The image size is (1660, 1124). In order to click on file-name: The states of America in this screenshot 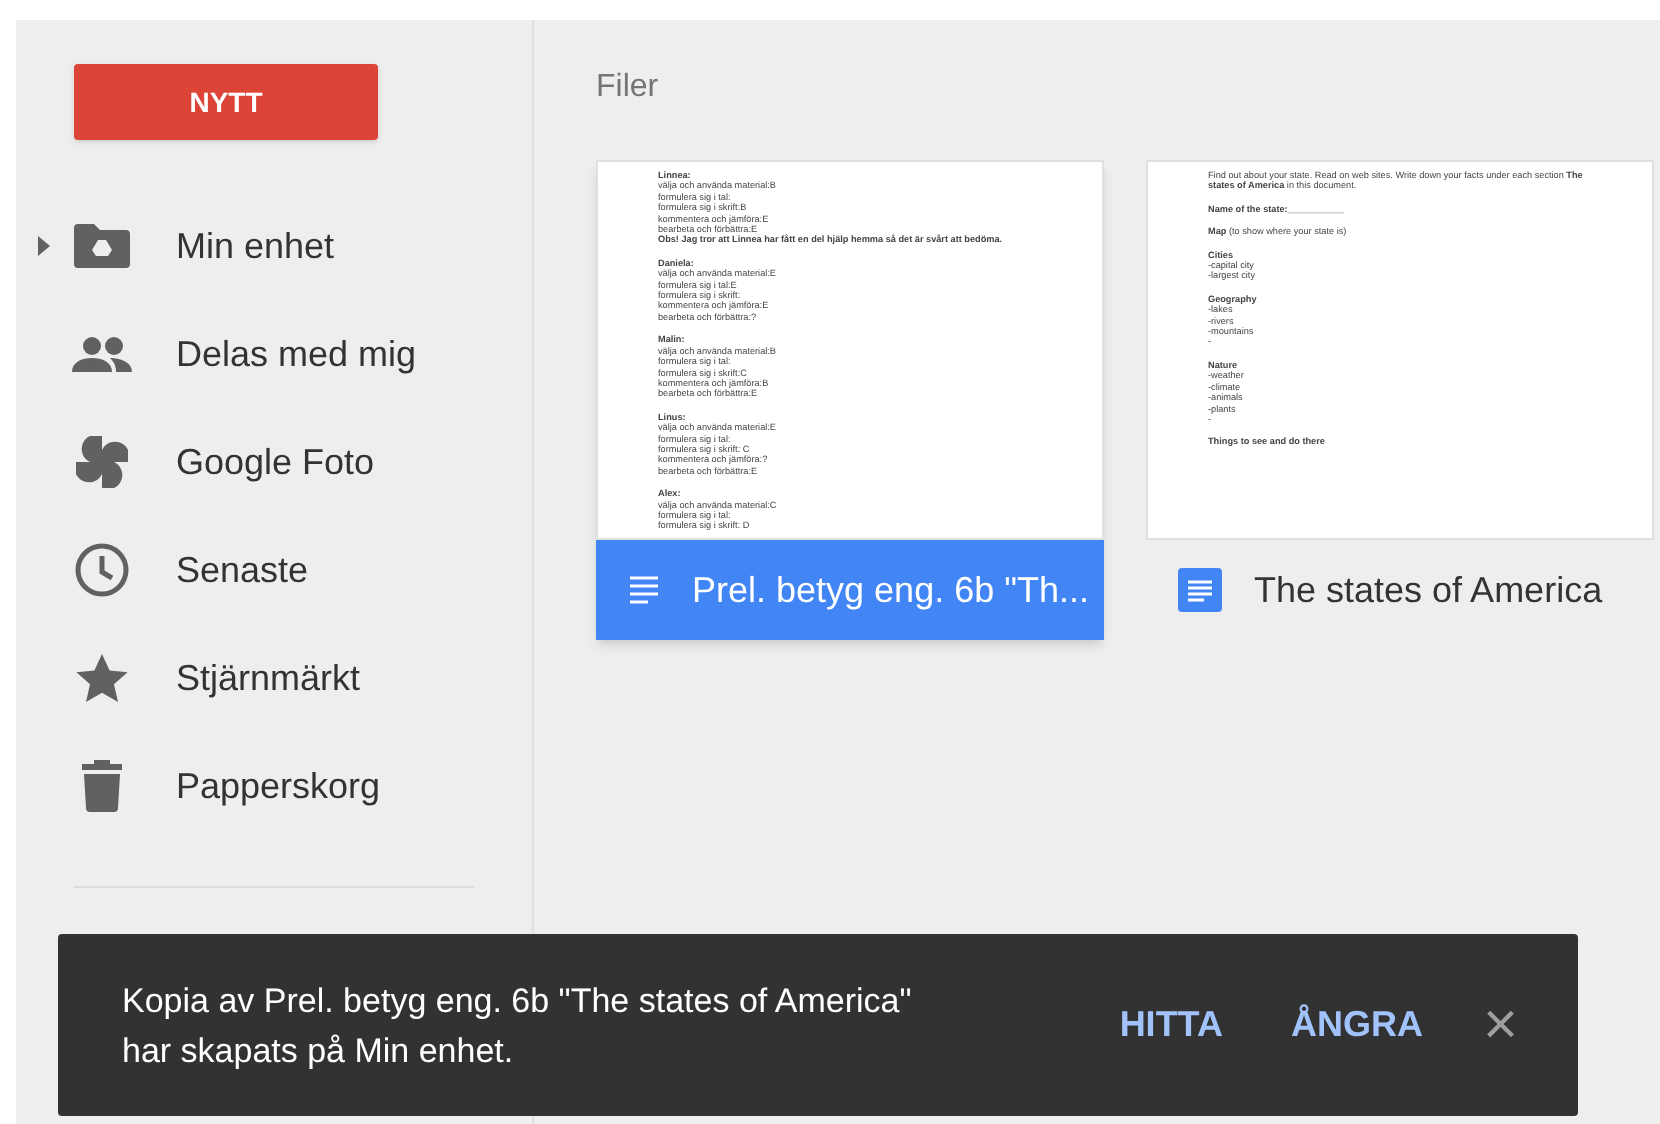, I will do `click(1428, 590)`.